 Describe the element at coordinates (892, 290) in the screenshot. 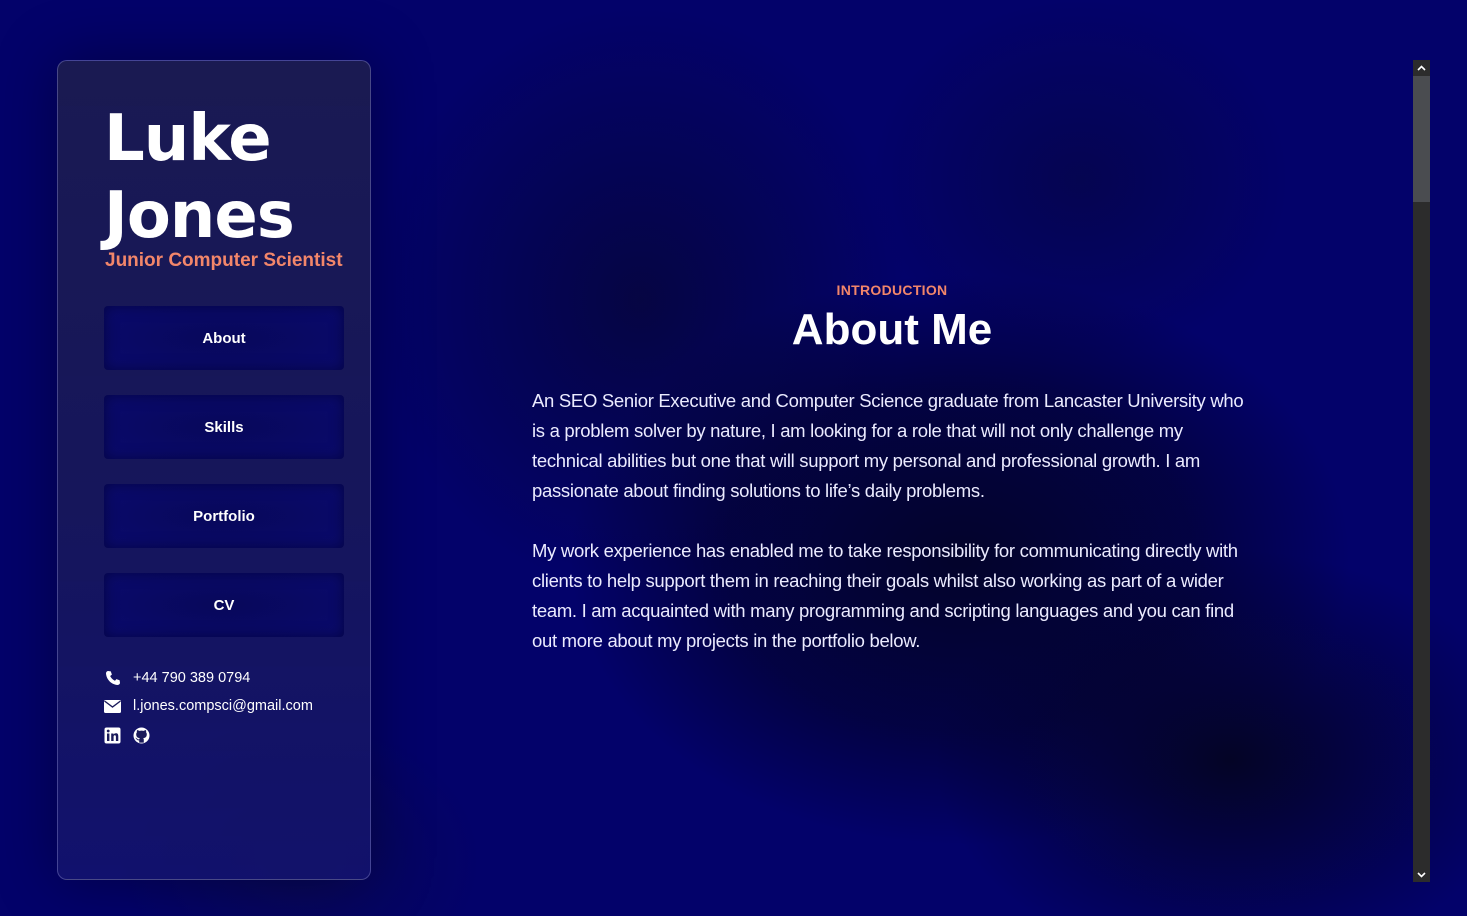

I see `section-eyebrow: INTRODUCTION` at that location.